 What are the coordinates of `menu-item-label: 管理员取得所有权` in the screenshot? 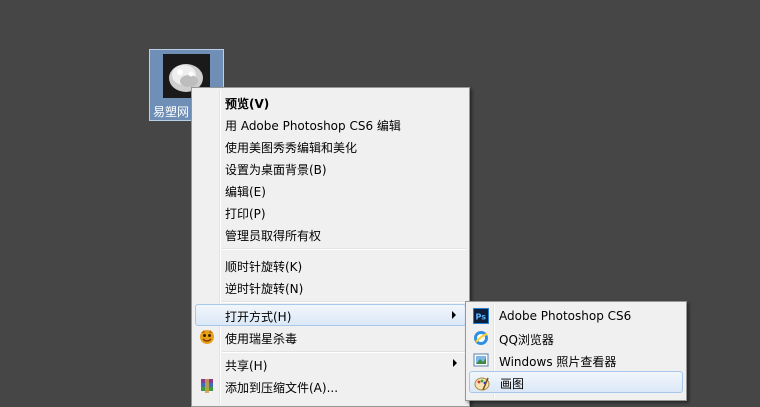 It's located at (273, 236).